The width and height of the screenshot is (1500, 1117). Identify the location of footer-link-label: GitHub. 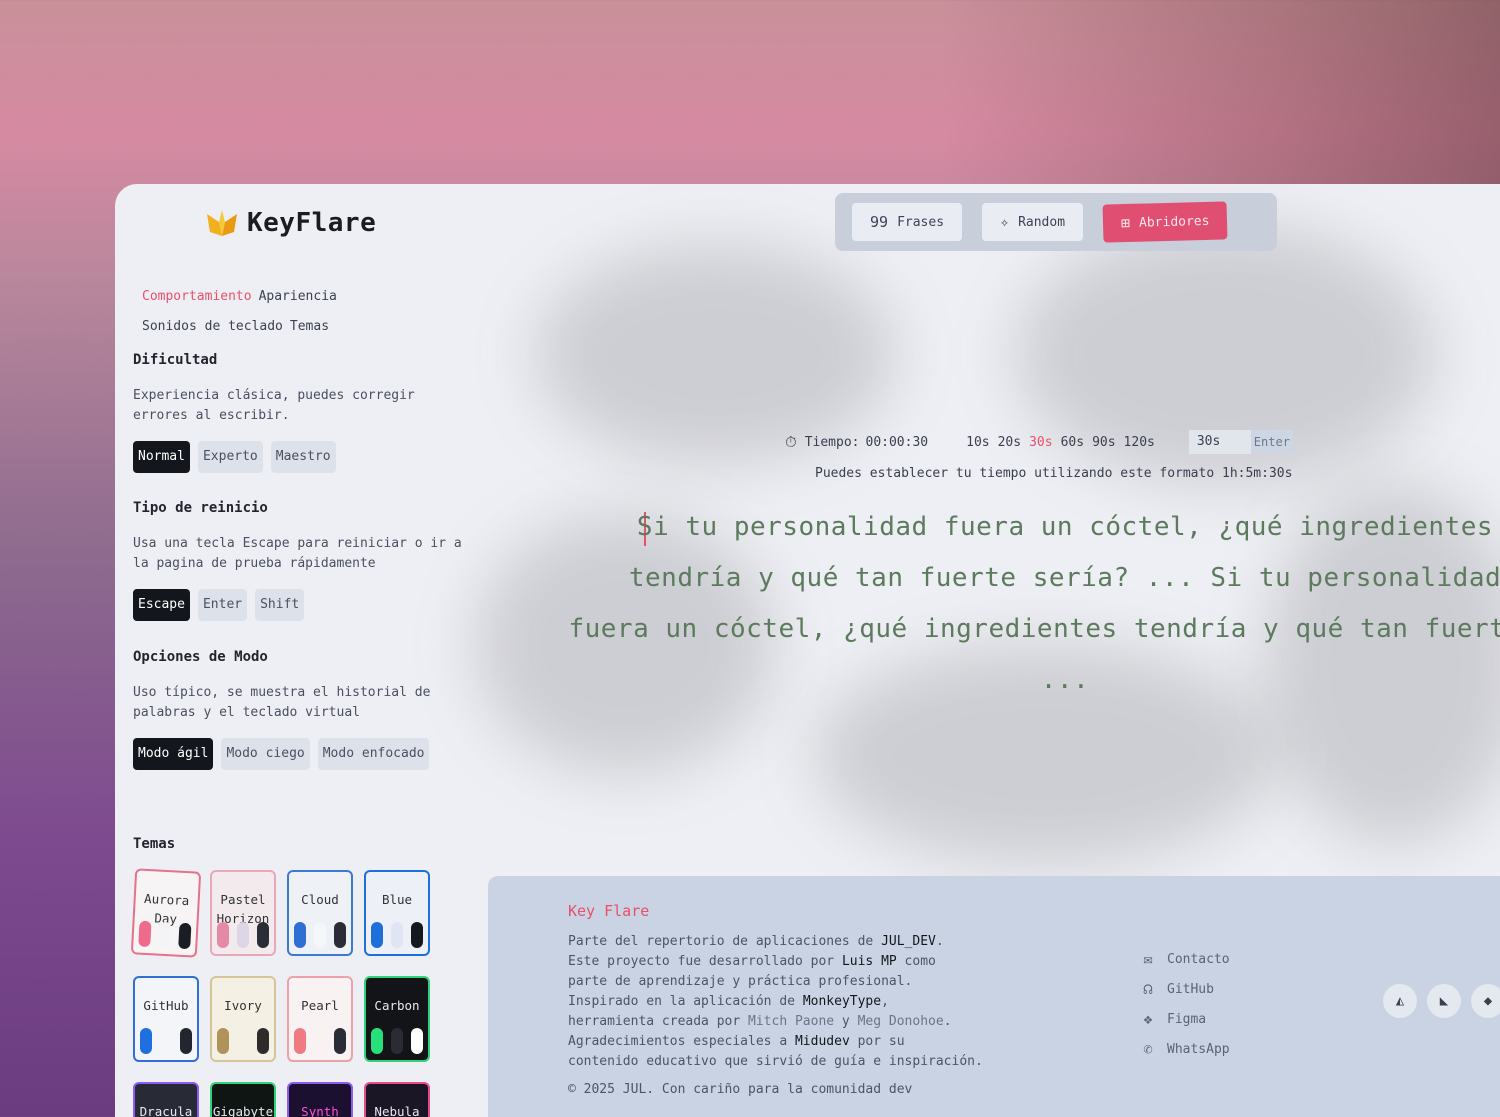
(1190, 989).